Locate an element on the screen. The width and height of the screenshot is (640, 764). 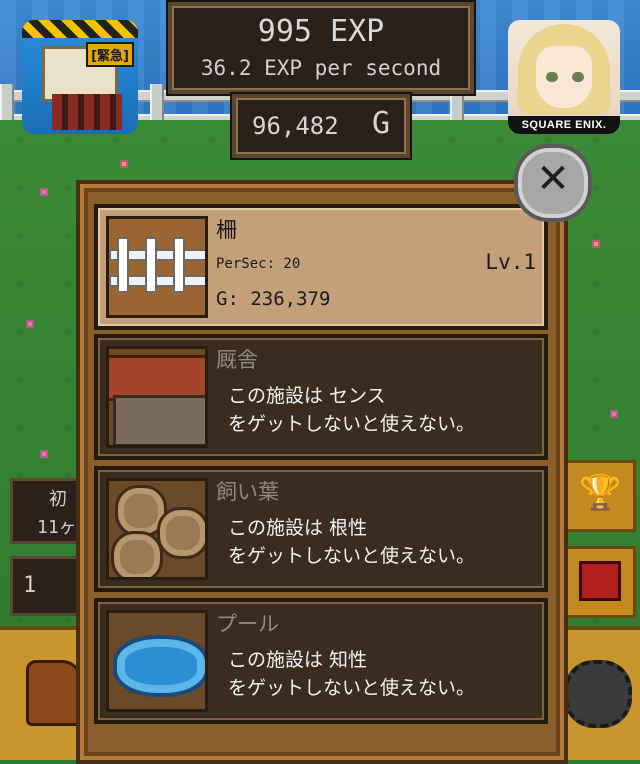
exp-value: 995 EXP is located at coordinates (321, 31).